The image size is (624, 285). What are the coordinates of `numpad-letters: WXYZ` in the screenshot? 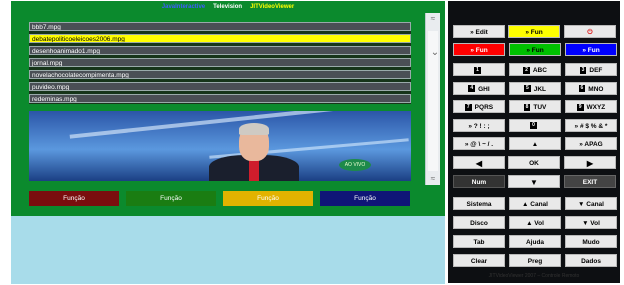 It's located at (596, 107).